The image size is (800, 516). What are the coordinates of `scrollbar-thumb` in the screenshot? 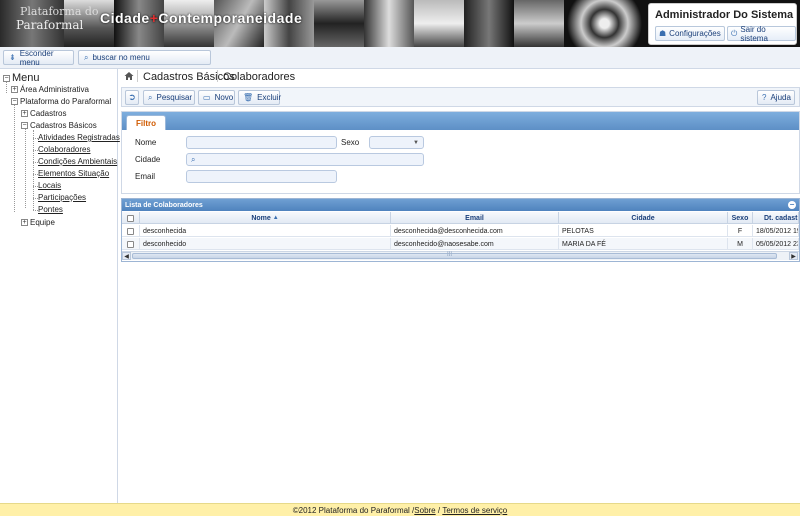 It's located at (454, 256).